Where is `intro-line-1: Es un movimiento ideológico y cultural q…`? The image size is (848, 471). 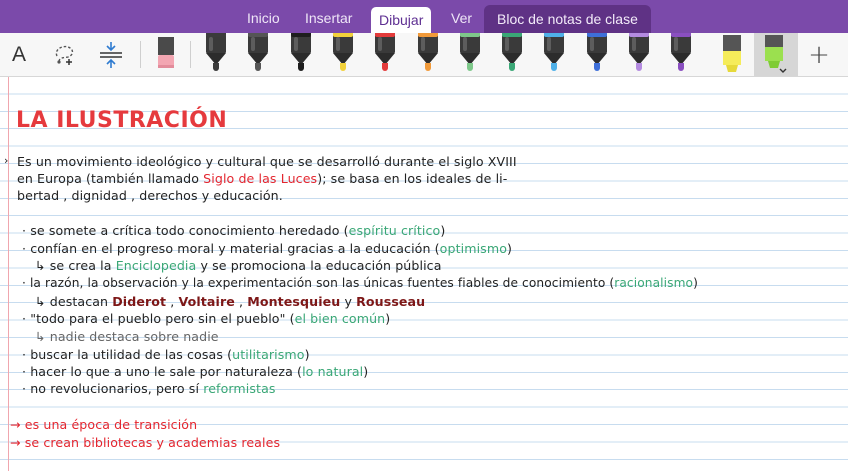 intro-line-1: Es un movimiento ideológico y cultural q… is located at coordinates (267, 161).